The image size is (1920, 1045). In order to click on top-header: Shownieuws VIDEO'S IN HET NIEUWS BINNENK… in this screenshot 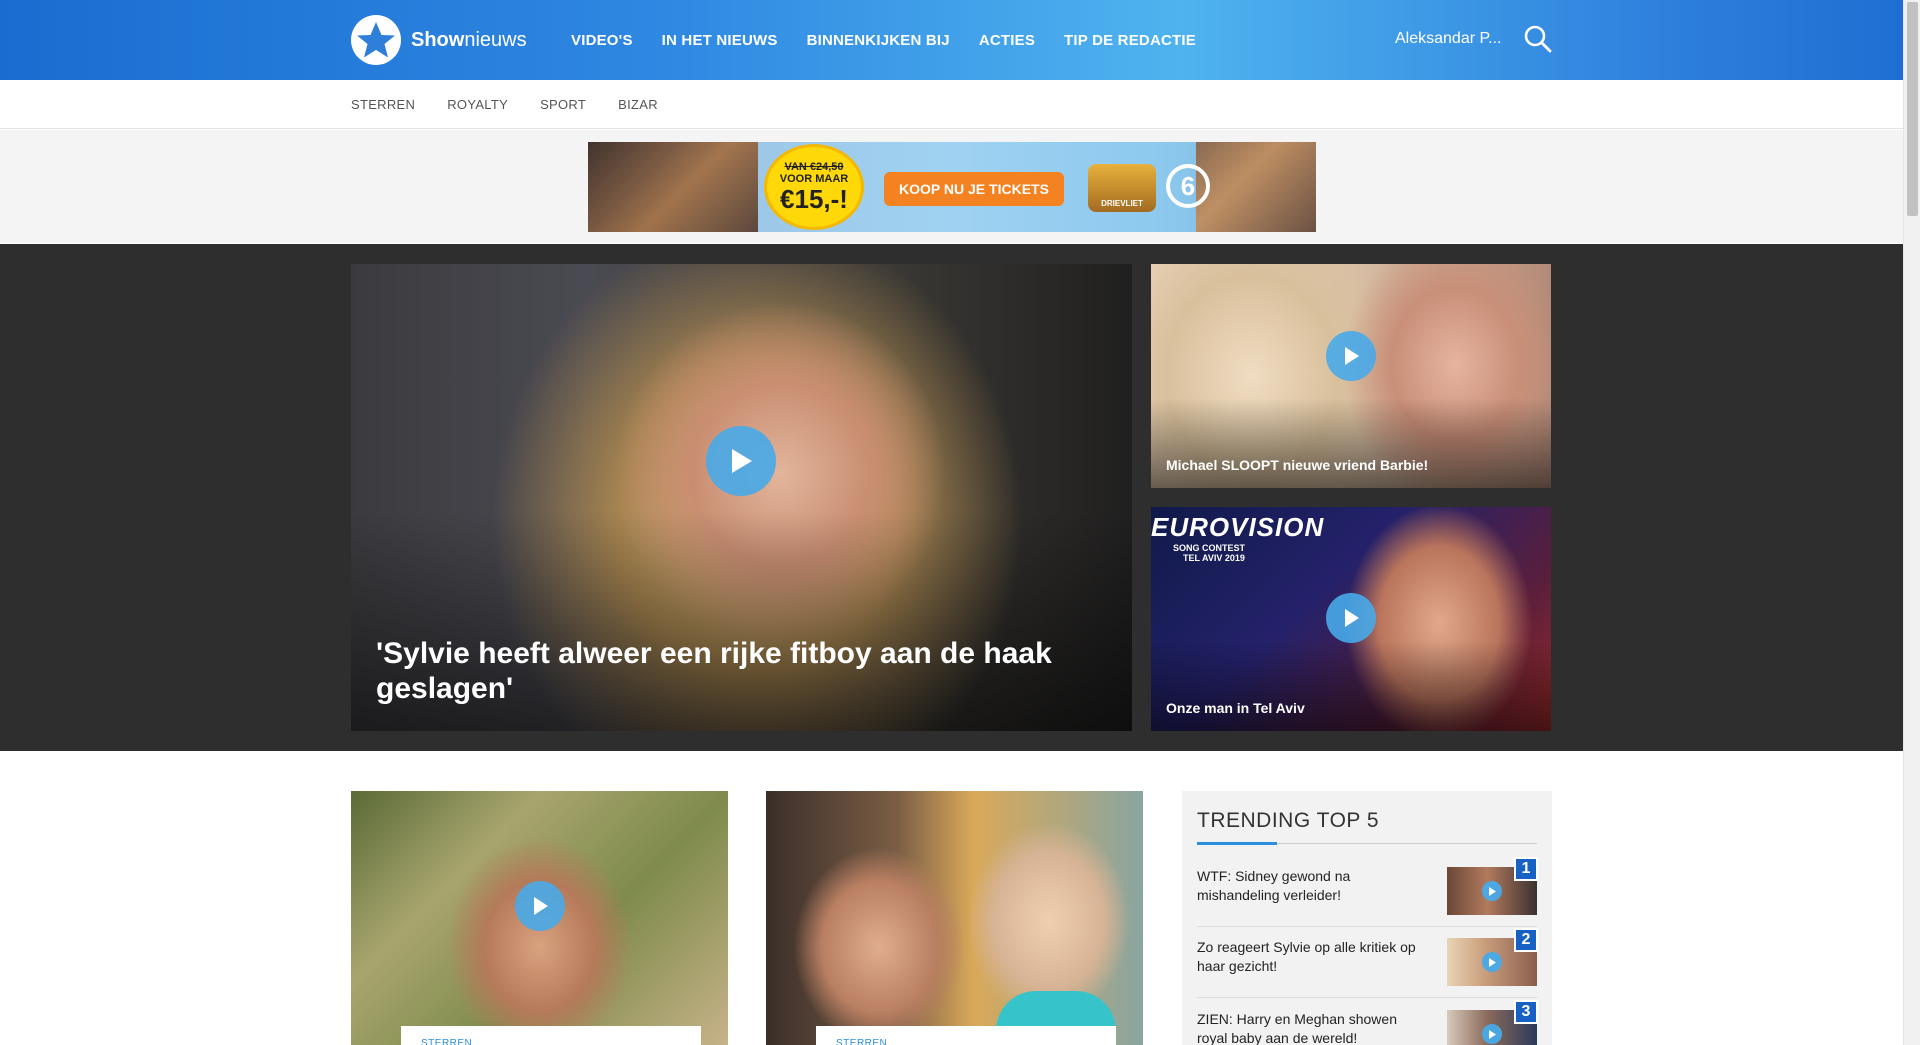, I will do `click(951, 40)`.